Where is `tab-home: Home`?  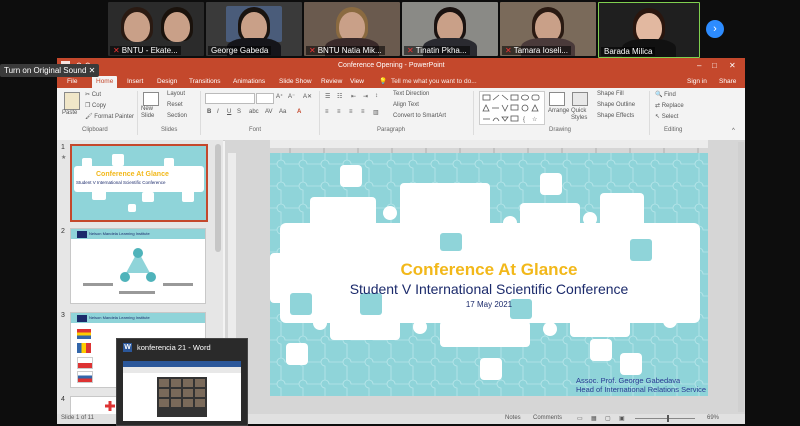
tab-home: Home is located at coordinates (105, 82).